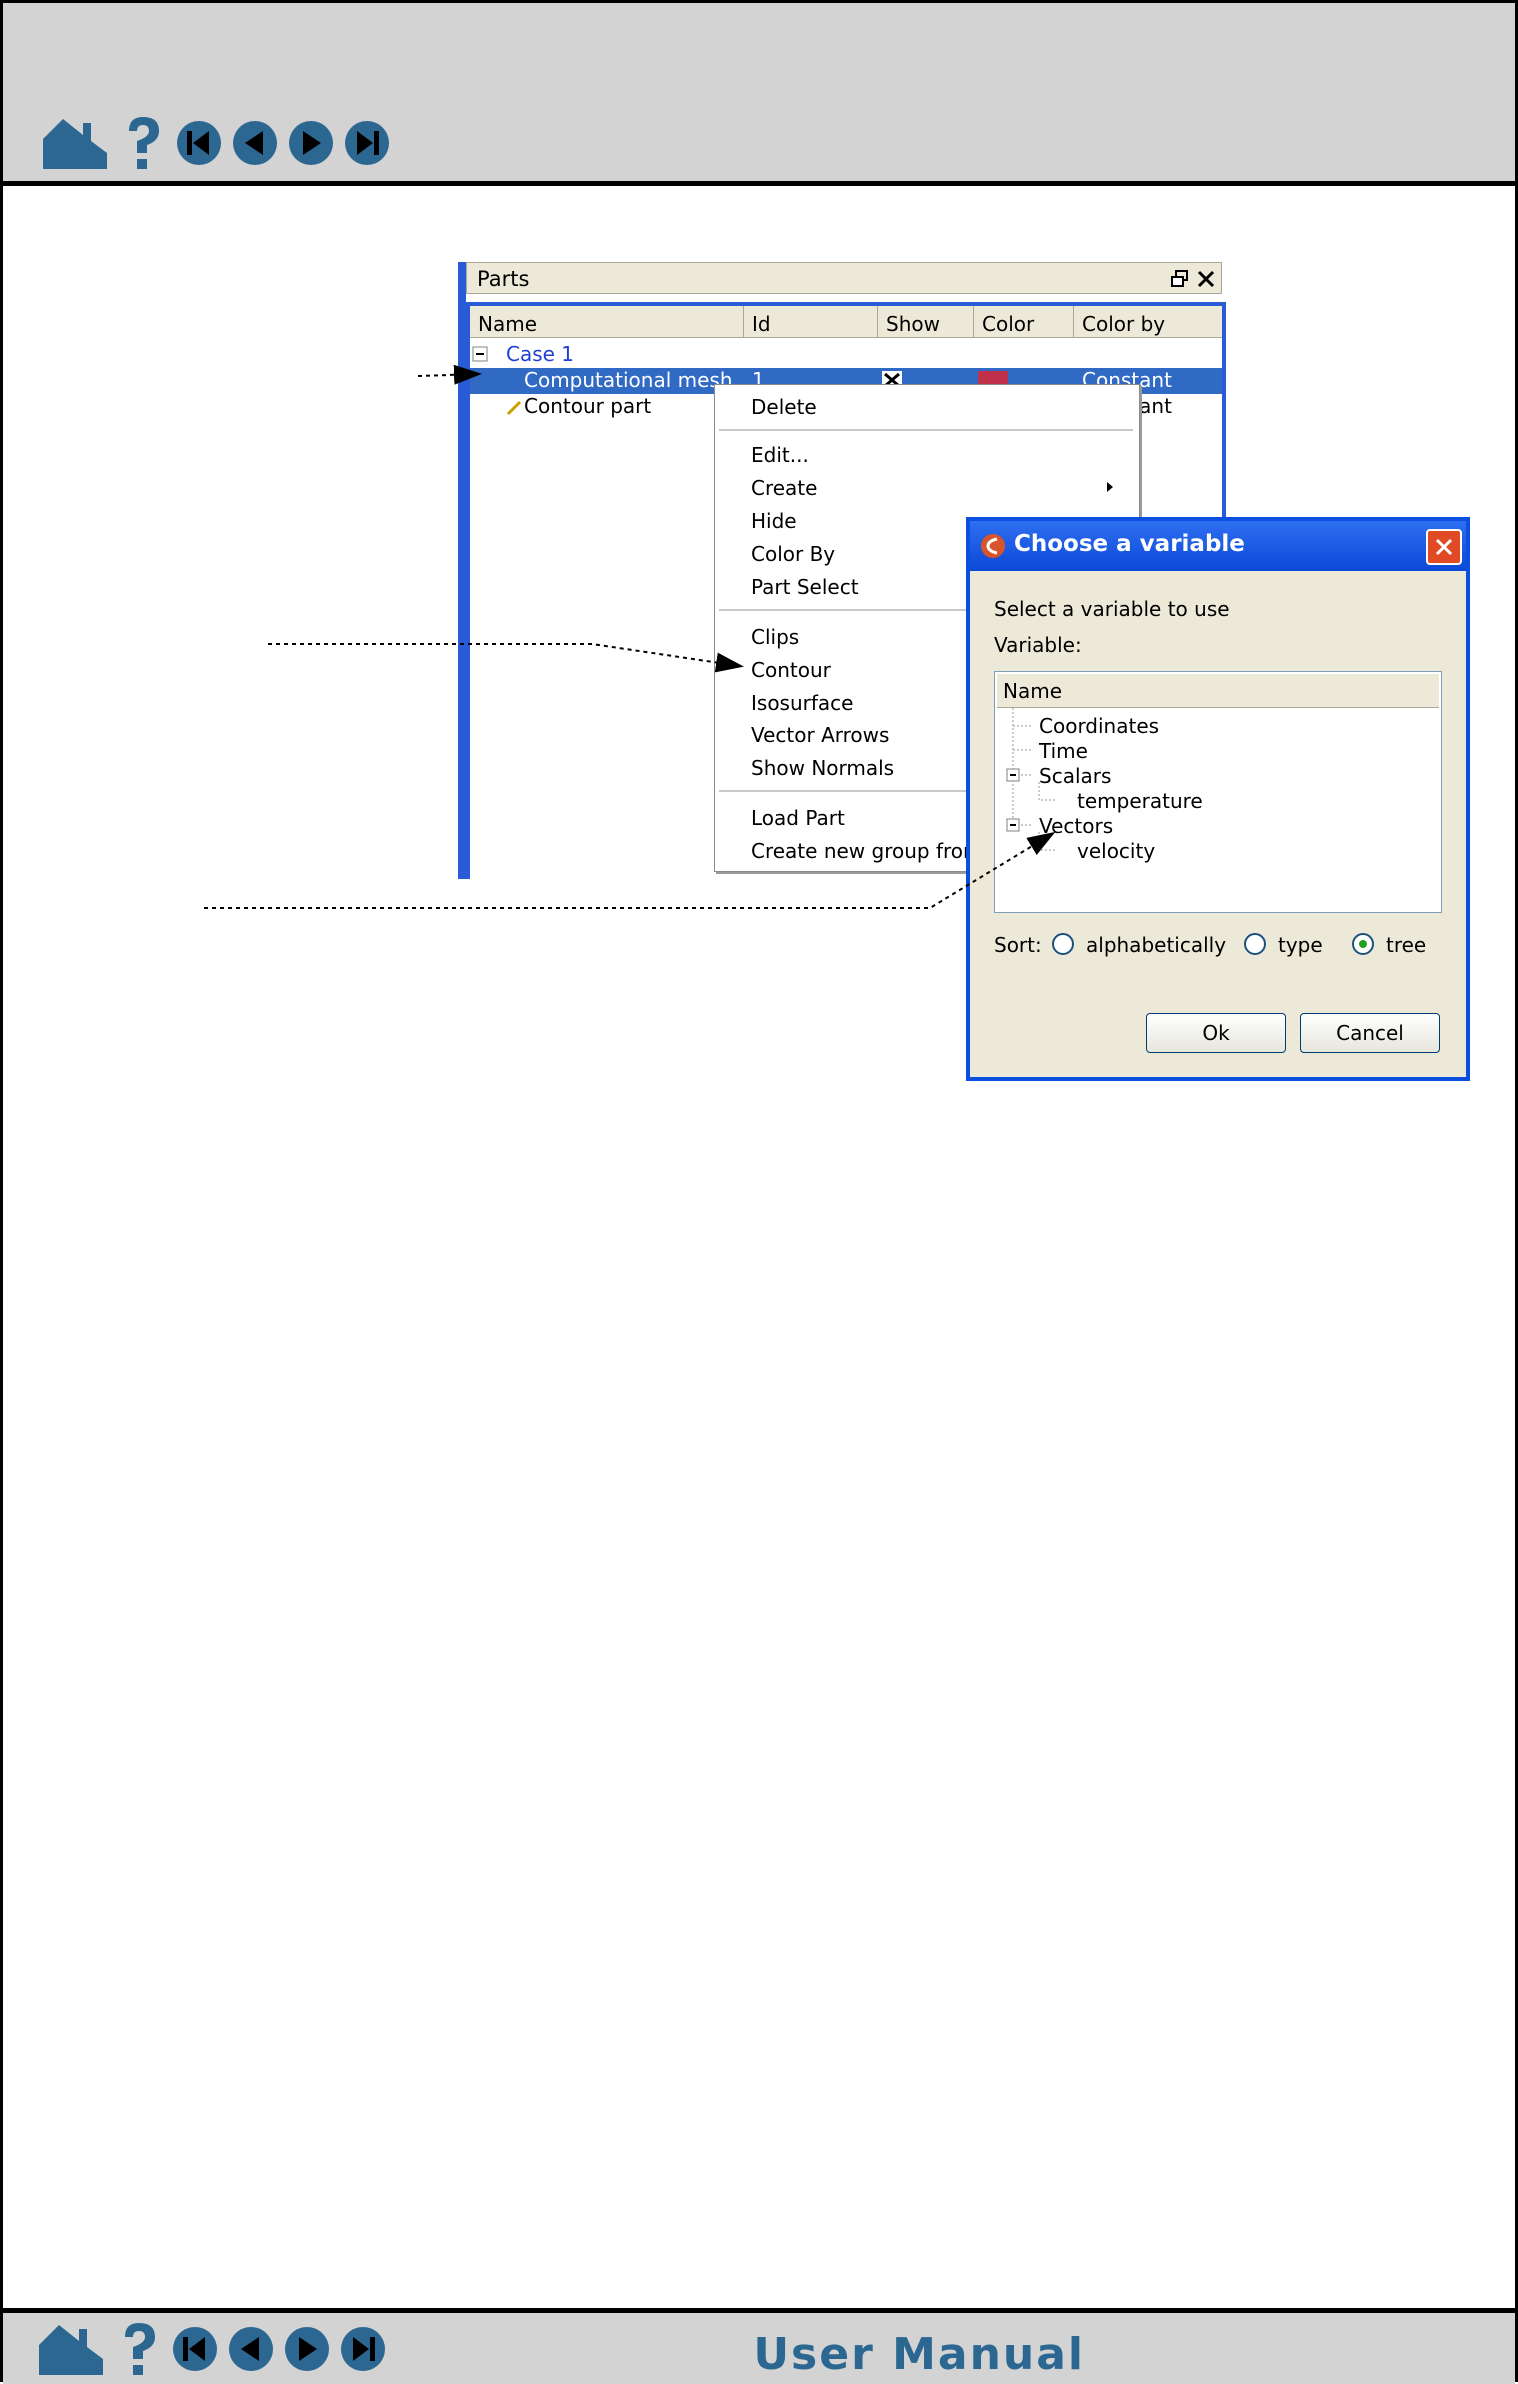 The width and height of the screenshot is (1518, 2384). What do you see at coordinates (506, 658) in the screenshot?
I see `callout-arrow-contour` at bounding box center [506, 658].